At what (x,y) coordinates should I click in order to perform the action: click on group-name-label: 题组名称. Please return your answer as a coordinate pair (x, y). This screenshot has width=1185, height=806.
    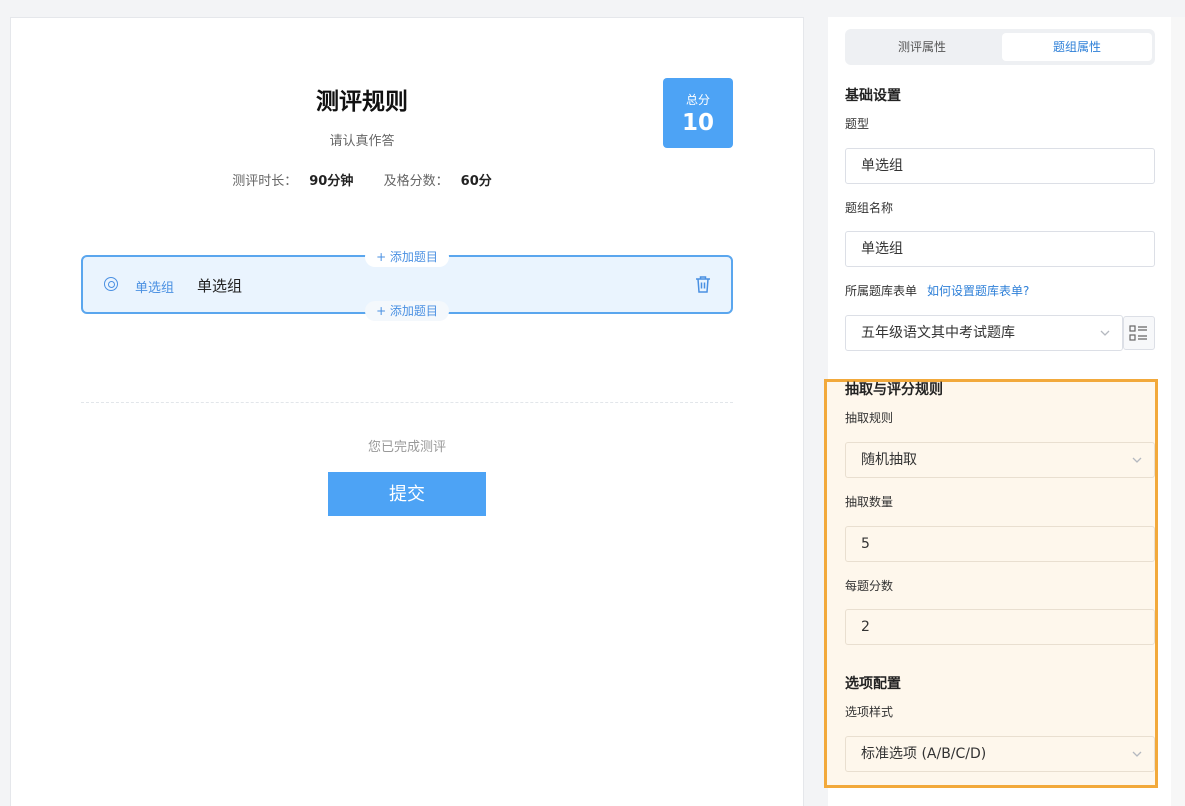
    Looking at the image, I should click on (869, 208).